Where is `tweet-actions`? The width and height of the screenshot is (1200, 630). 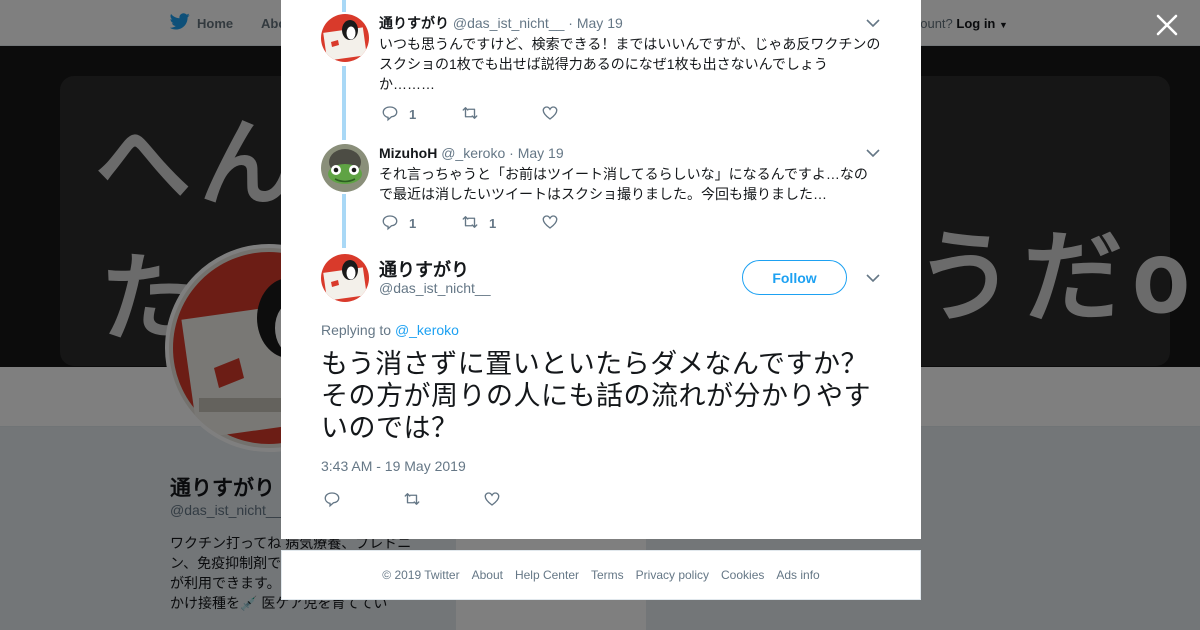 tweet-actions is located at coordinates (443, 500).